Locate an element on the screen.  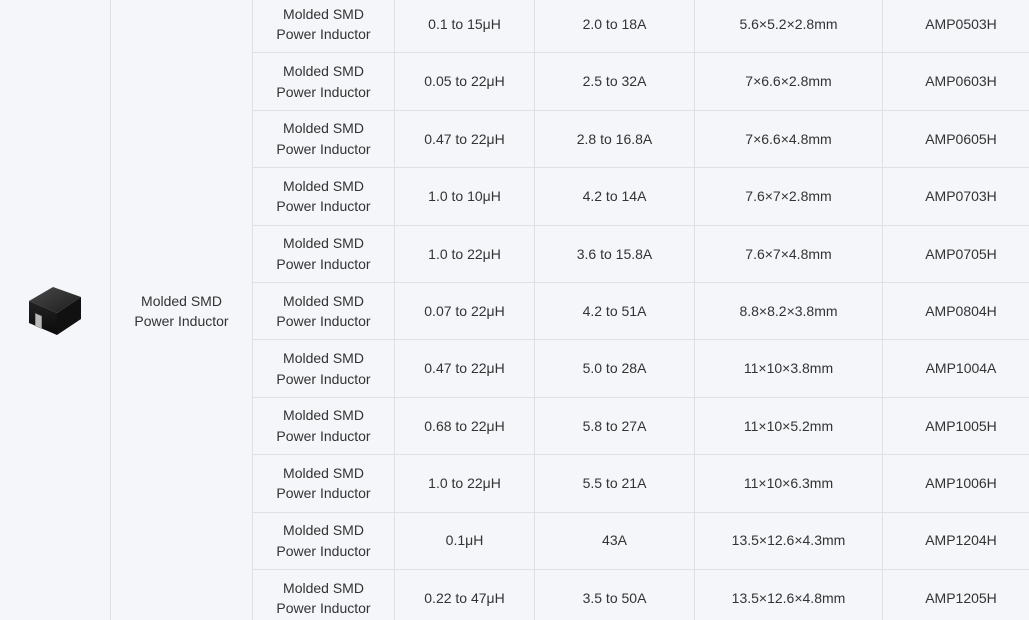
category-label-line2: Power Inductor is located at coordinates (181, 321).